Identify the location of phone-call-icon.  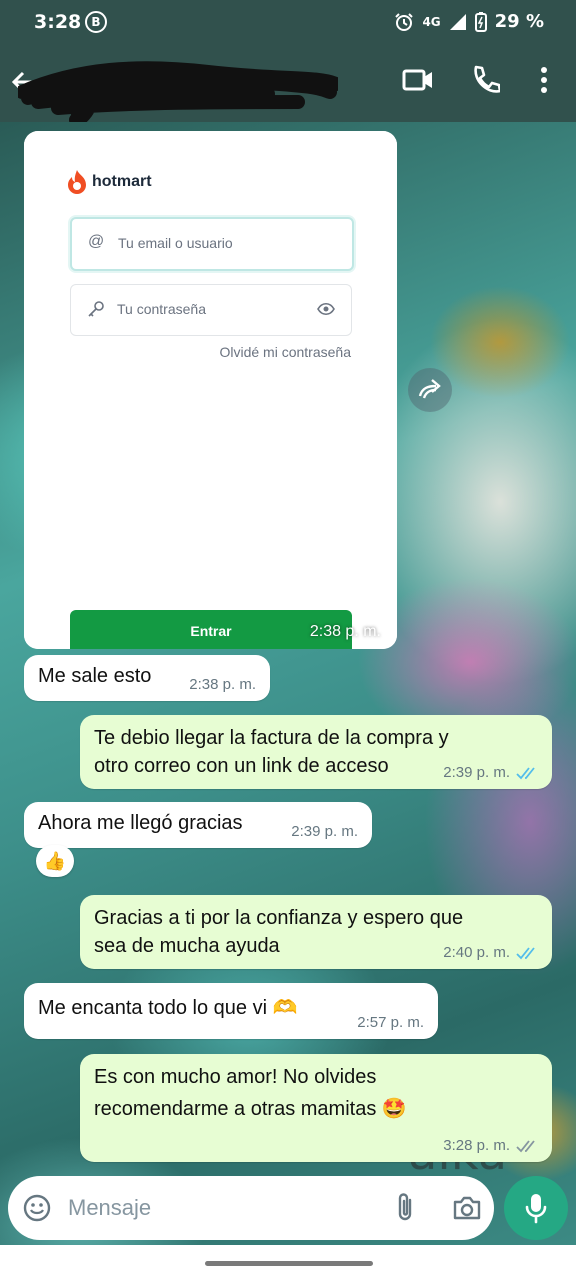
(485, 80).